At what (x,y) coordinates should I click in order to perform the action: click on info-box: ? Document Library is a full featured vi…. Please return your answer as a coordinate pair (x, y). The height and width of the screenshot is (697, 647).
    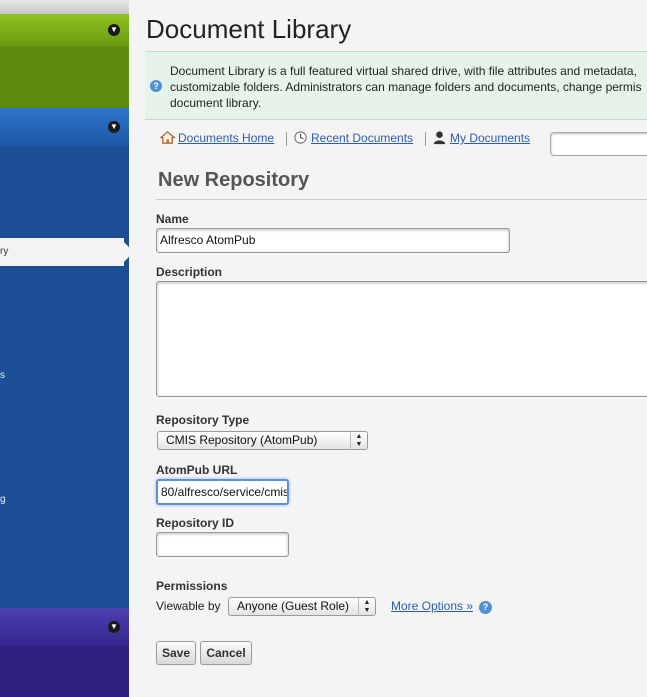
    Looking at the image, I should click on (396, 85).